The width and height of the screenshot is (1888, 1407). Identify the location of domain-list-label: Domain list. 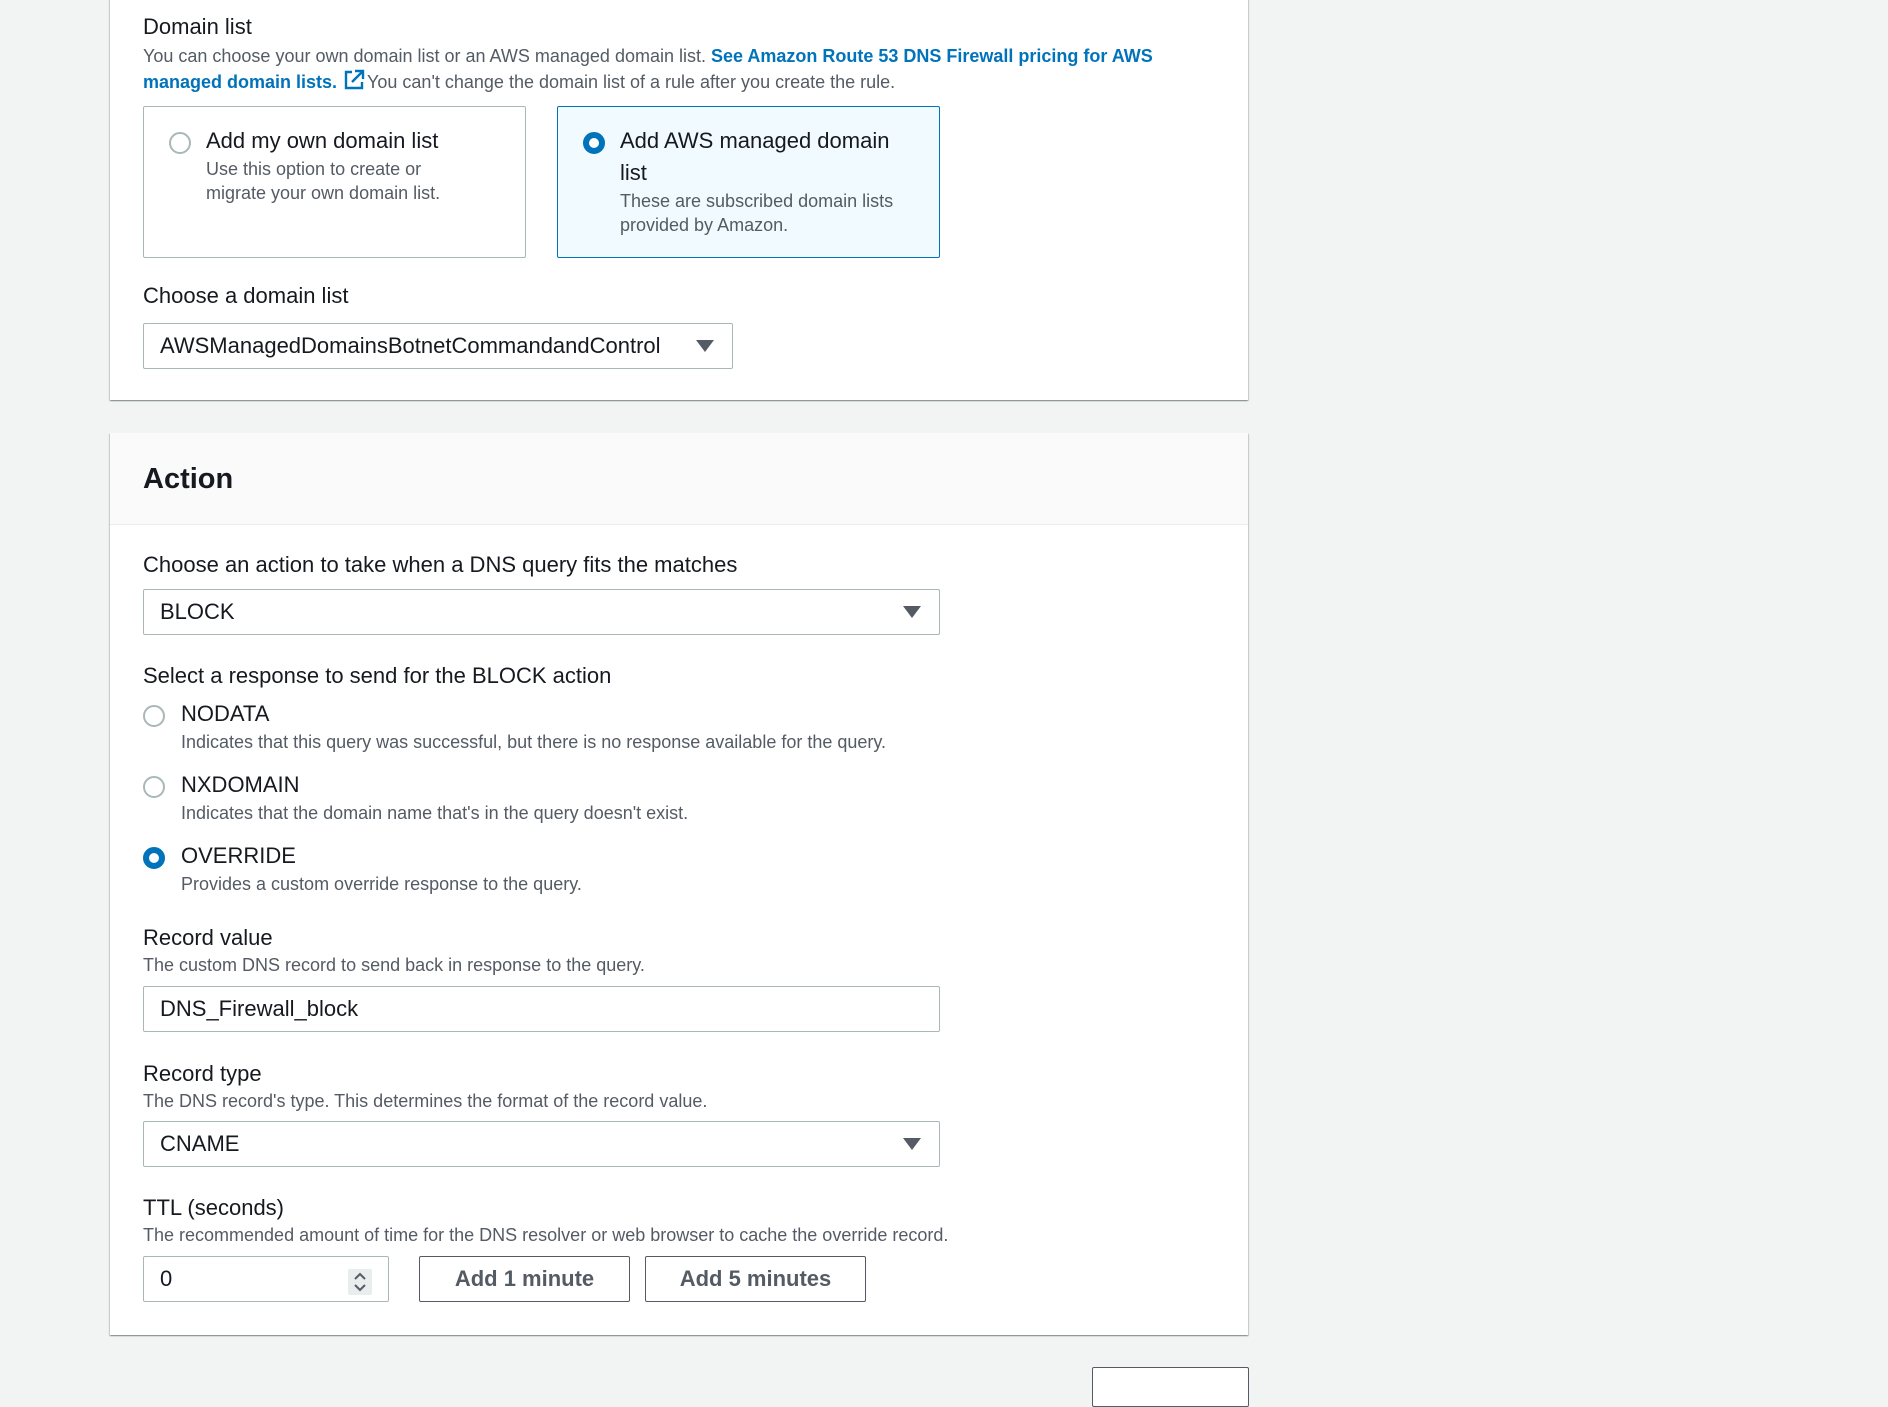
(197, 26).